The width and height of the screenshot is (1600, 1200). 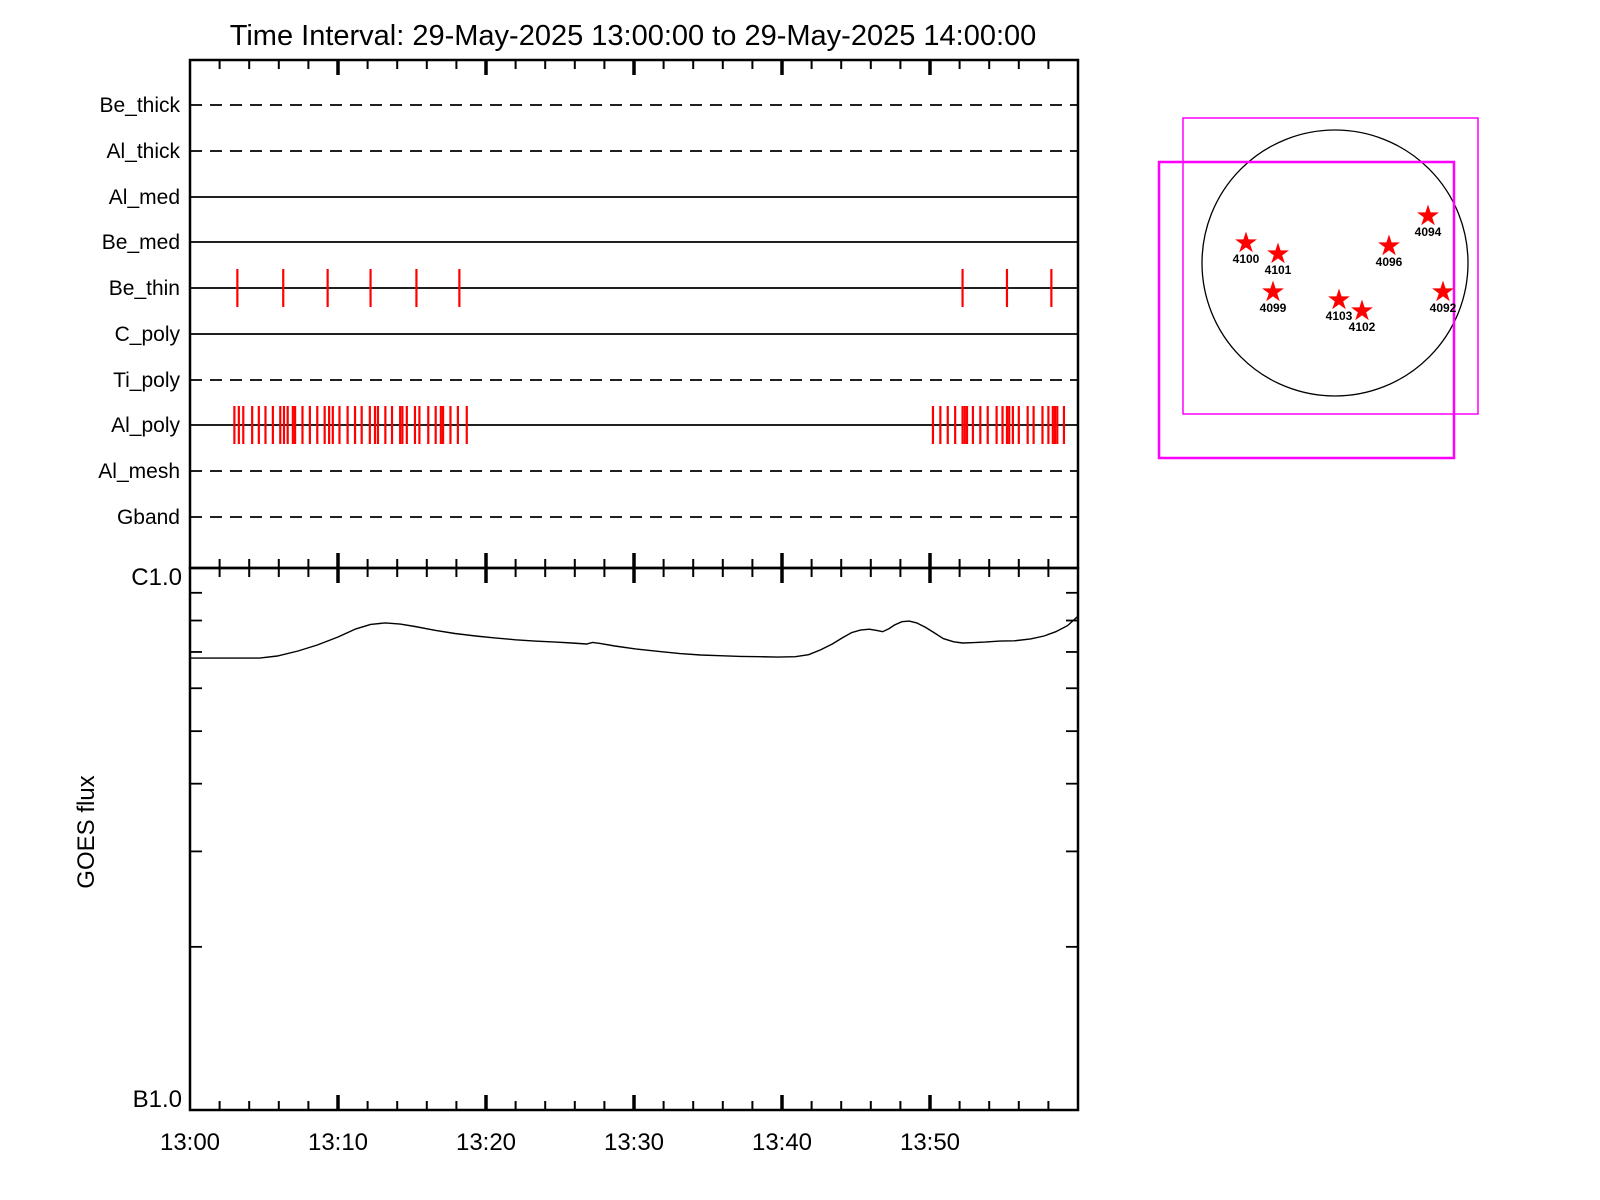 I want to click on filter-row-label: C_poly, so click(x=148, y=334).